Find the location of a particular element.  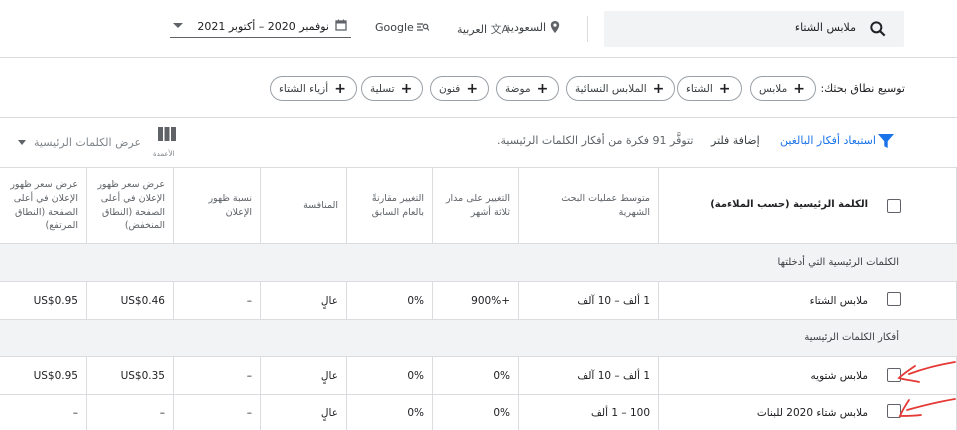

group-provided-keywords: الكلمات الرئيسية التي أدخلتها is located at coordinates (478, 262).